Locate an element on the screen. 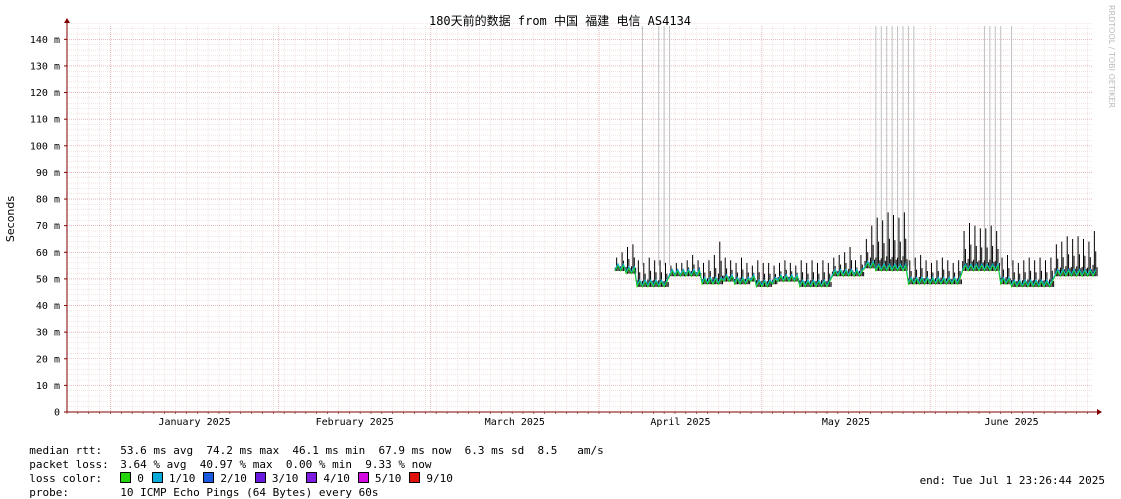  x-tick-label: April 2025 is located at coordinates (680, 422).